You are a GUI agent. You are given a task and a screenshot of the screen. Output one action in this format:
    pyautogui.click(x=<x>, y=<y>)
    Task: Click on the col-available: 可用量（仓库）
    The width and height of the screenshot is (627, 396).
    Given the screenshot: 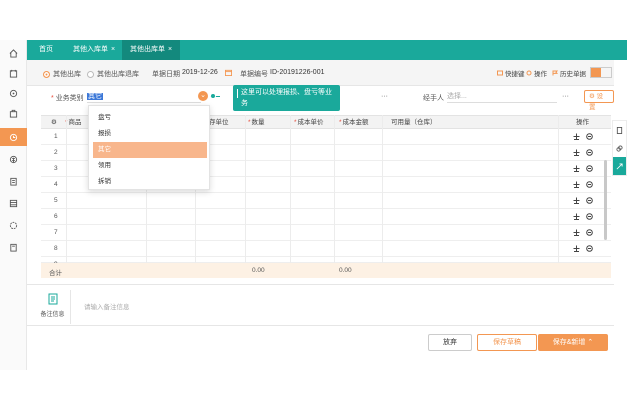 What is the action you would take?
    pyautogui.click(x=414, y=122)
    